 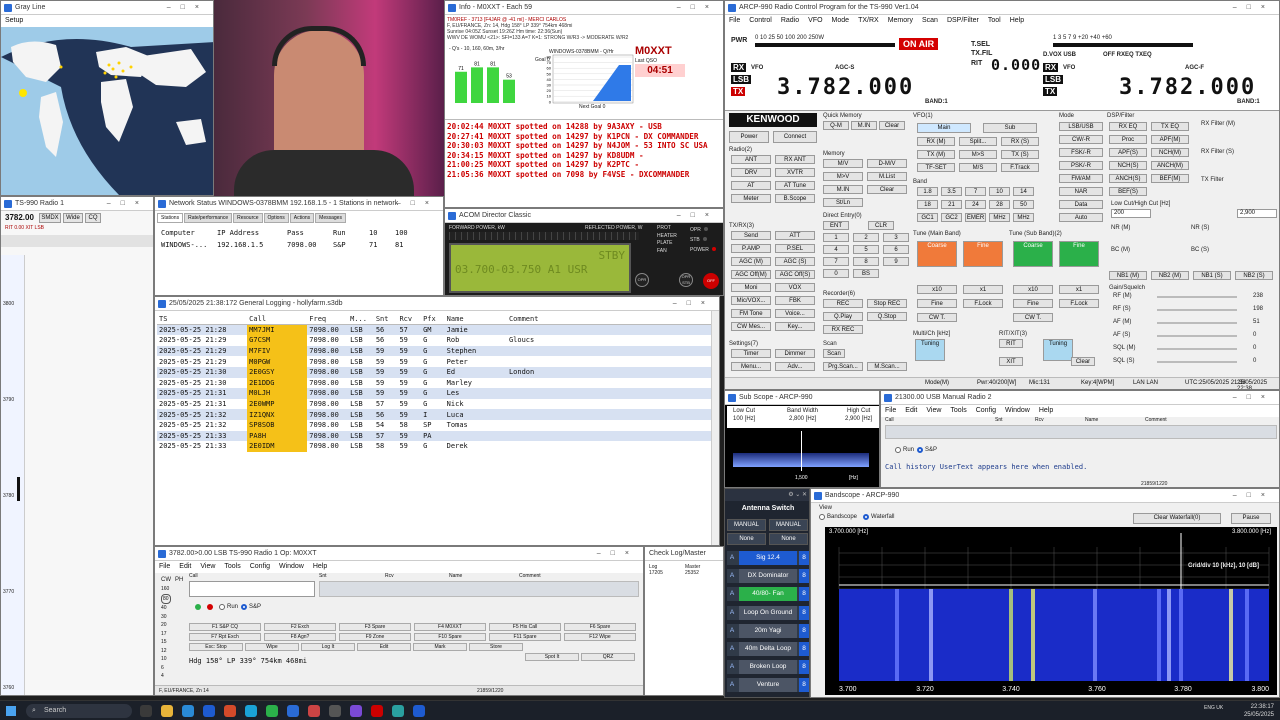 What do you see at coordinates (1257, 213) in the screenshot?
I see `highcut-input: 2,900` at bounding box center [1257, 213].